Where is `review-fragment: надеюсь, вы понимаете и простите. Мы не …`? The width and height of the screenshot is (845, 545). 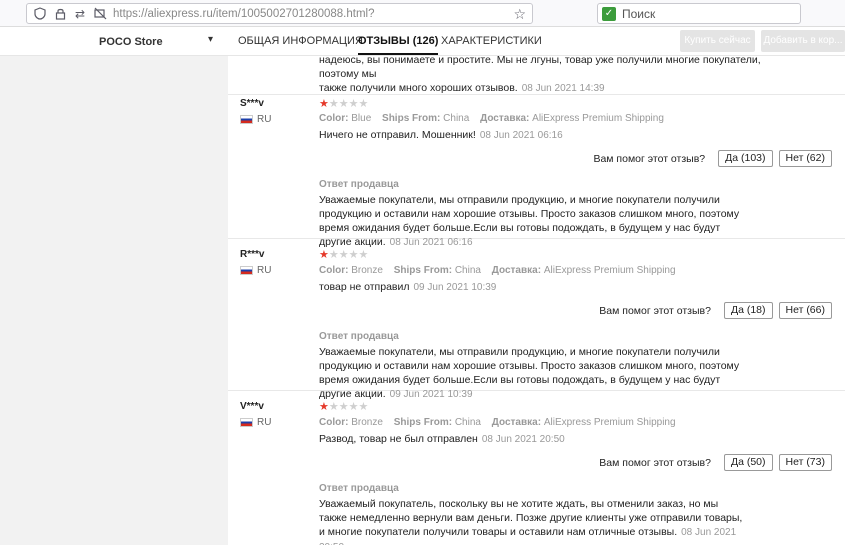 review-fragment: надеюсь, вы понимаете и простите. Мы не … is located at coordinates (536, 75).